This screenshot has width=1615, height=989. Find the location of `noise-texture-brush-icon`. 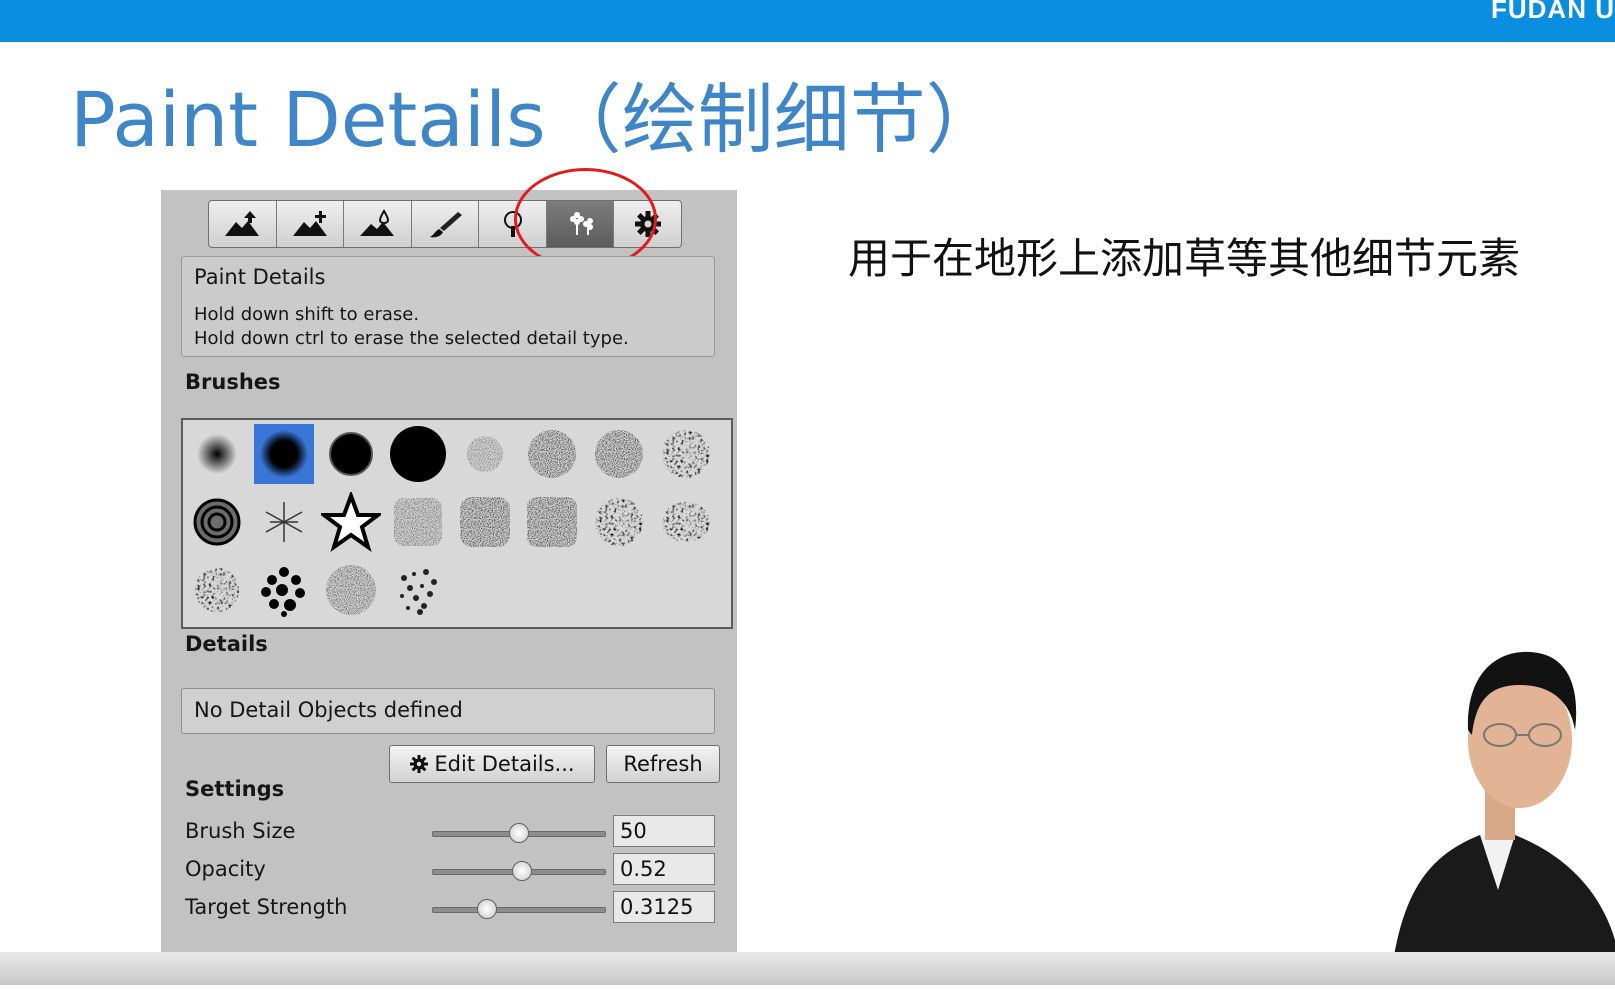

noise-texture-brush-icon is located at coordinates (418, 522).